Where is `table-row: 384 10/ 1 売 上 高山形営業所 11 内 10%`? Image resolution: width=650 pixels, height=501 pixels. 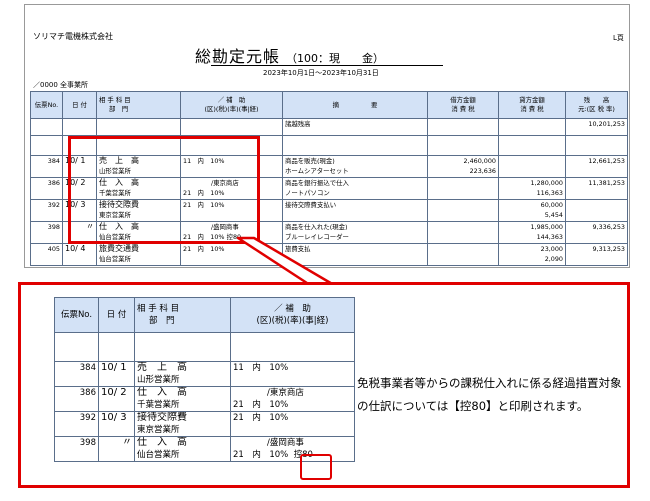 table-row: 384 10/ 1 売 上 高山形営業所 11 内 10% is located at coordinates (204, 374).